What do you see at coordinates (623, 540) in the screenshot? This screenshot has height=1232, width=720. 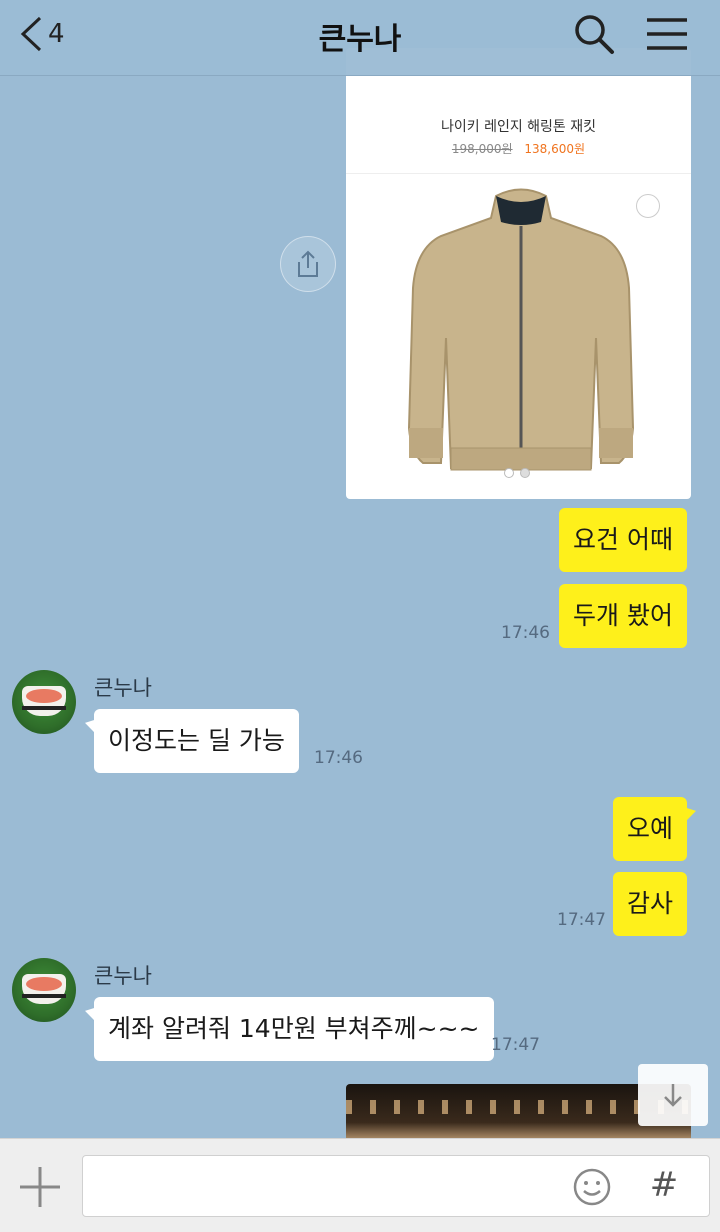 I see `my-message: 요건 어때` at bounding box center [623, 540].